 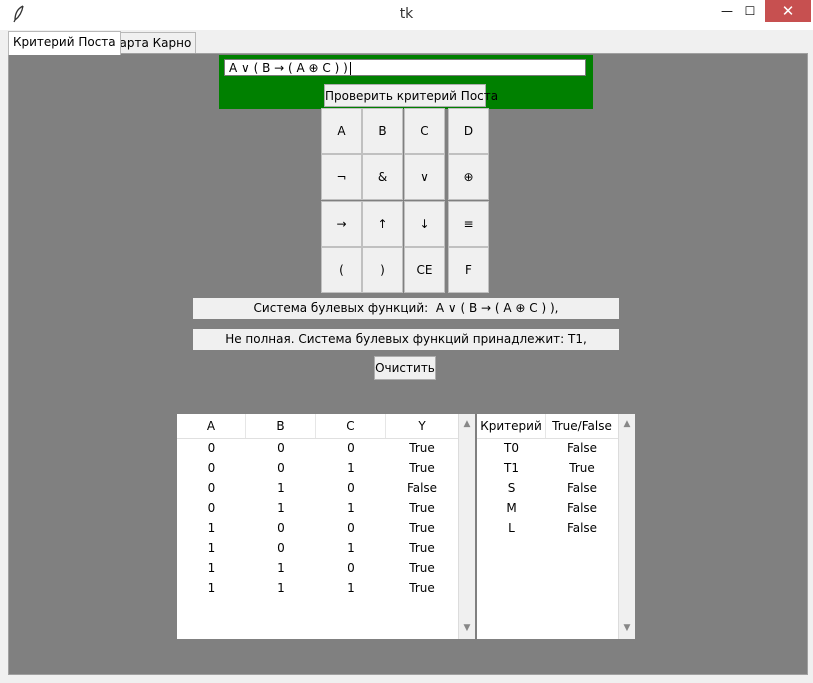 I want to click on table-row: 0 0 1 True, so click(x=317, y=468).